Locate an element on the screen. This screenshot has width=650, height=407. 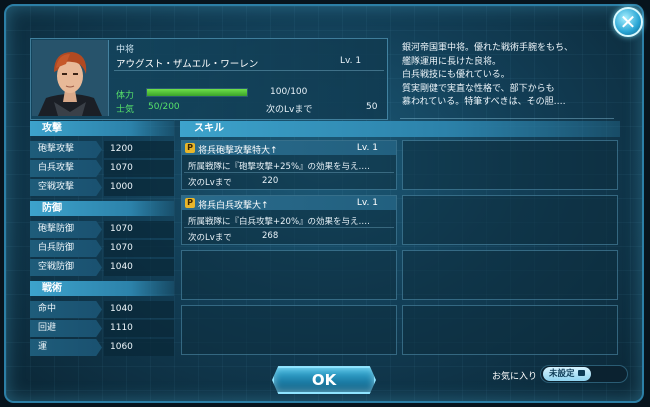
bio-line: 慕われている。特筆すべきは、その胆‥‥ is located at coordinates (484, 102).